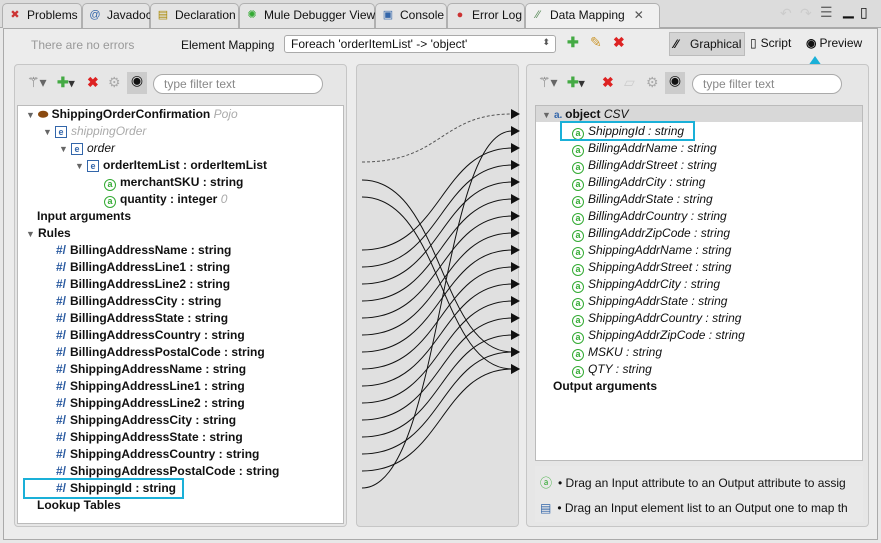  I want to click on output-field: a BillingAddrStreet : string, so click(644, 165).